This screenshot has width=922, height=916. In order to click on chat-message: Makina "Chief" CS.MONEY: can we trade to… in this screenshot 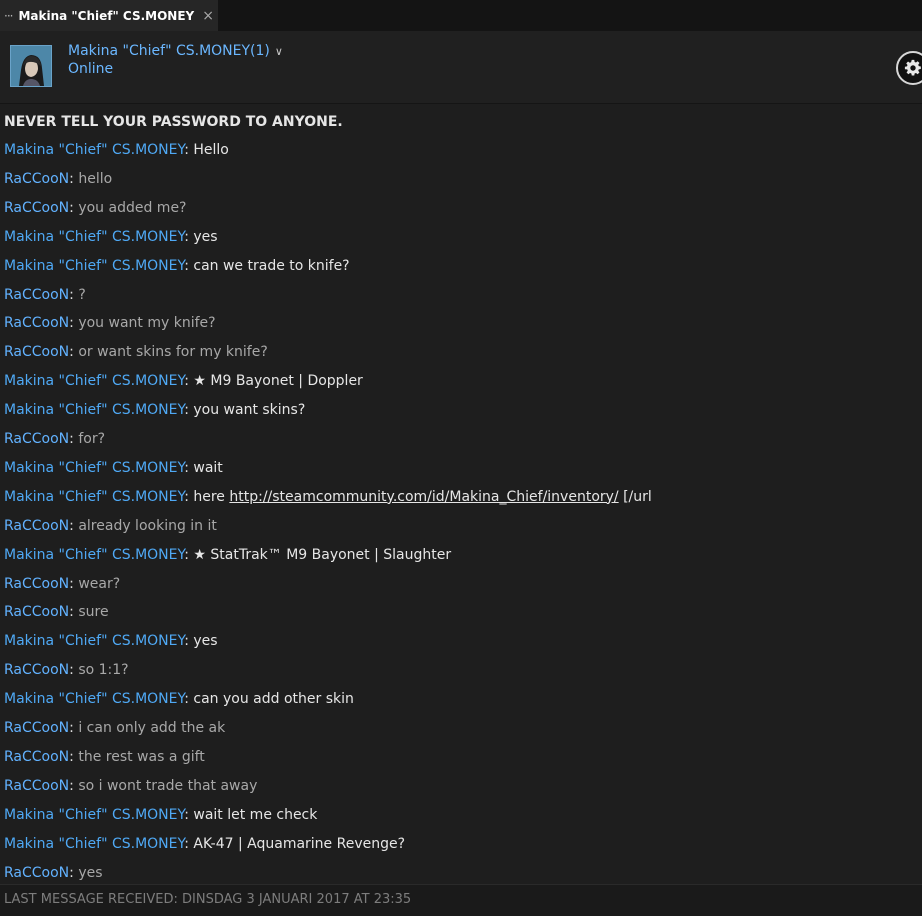, I will do `click(177, 266)`.